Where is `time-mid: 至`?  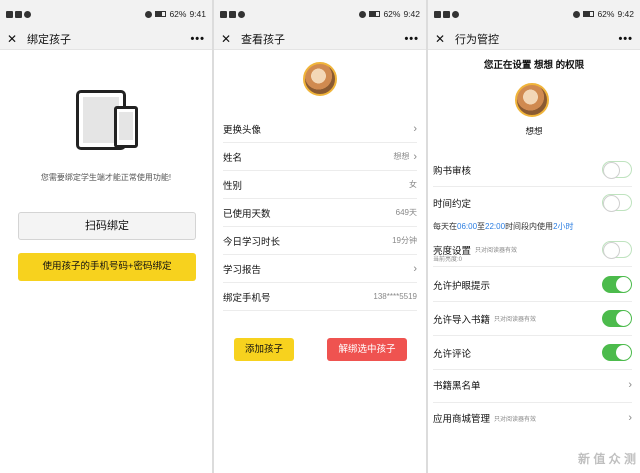
time-mid: 至 is located at coordinates (481, 226).